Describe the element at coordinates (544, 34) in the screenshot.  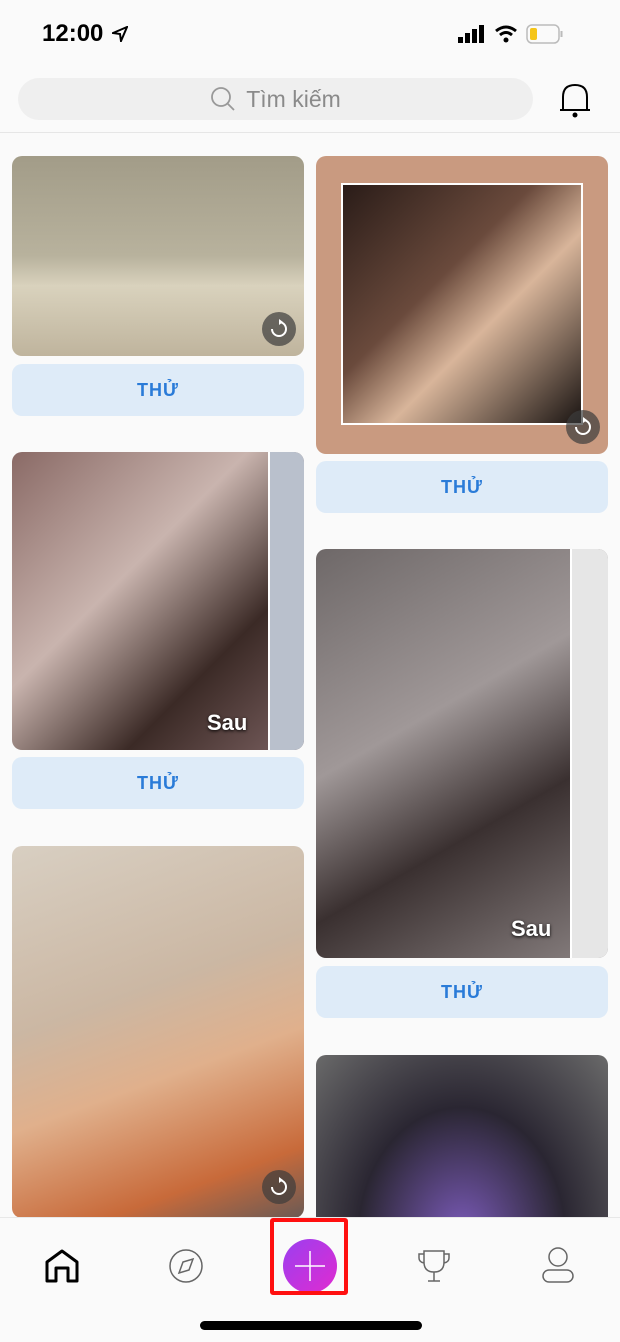
I see `battery-icon` at that location.